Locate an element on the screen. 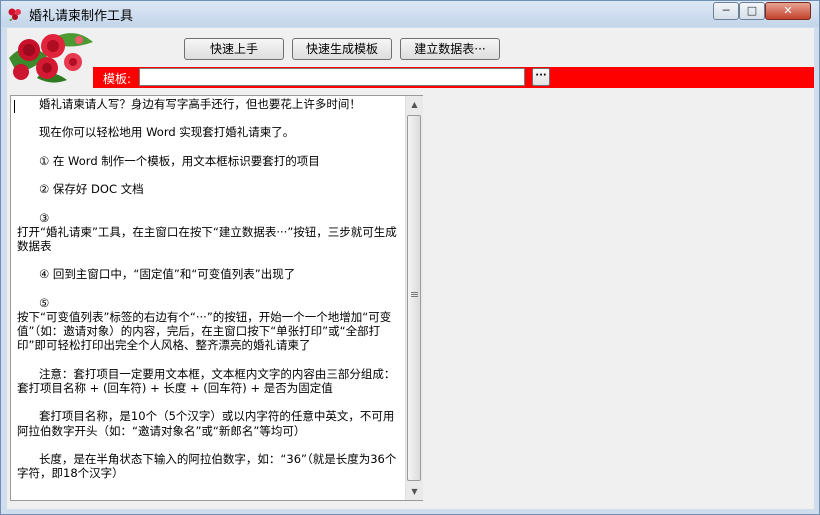 Image resolution: width=820 pixels, height=515 pixels. scroll-down-arrow-icon: ▼ is located at coordinates (414, 491).